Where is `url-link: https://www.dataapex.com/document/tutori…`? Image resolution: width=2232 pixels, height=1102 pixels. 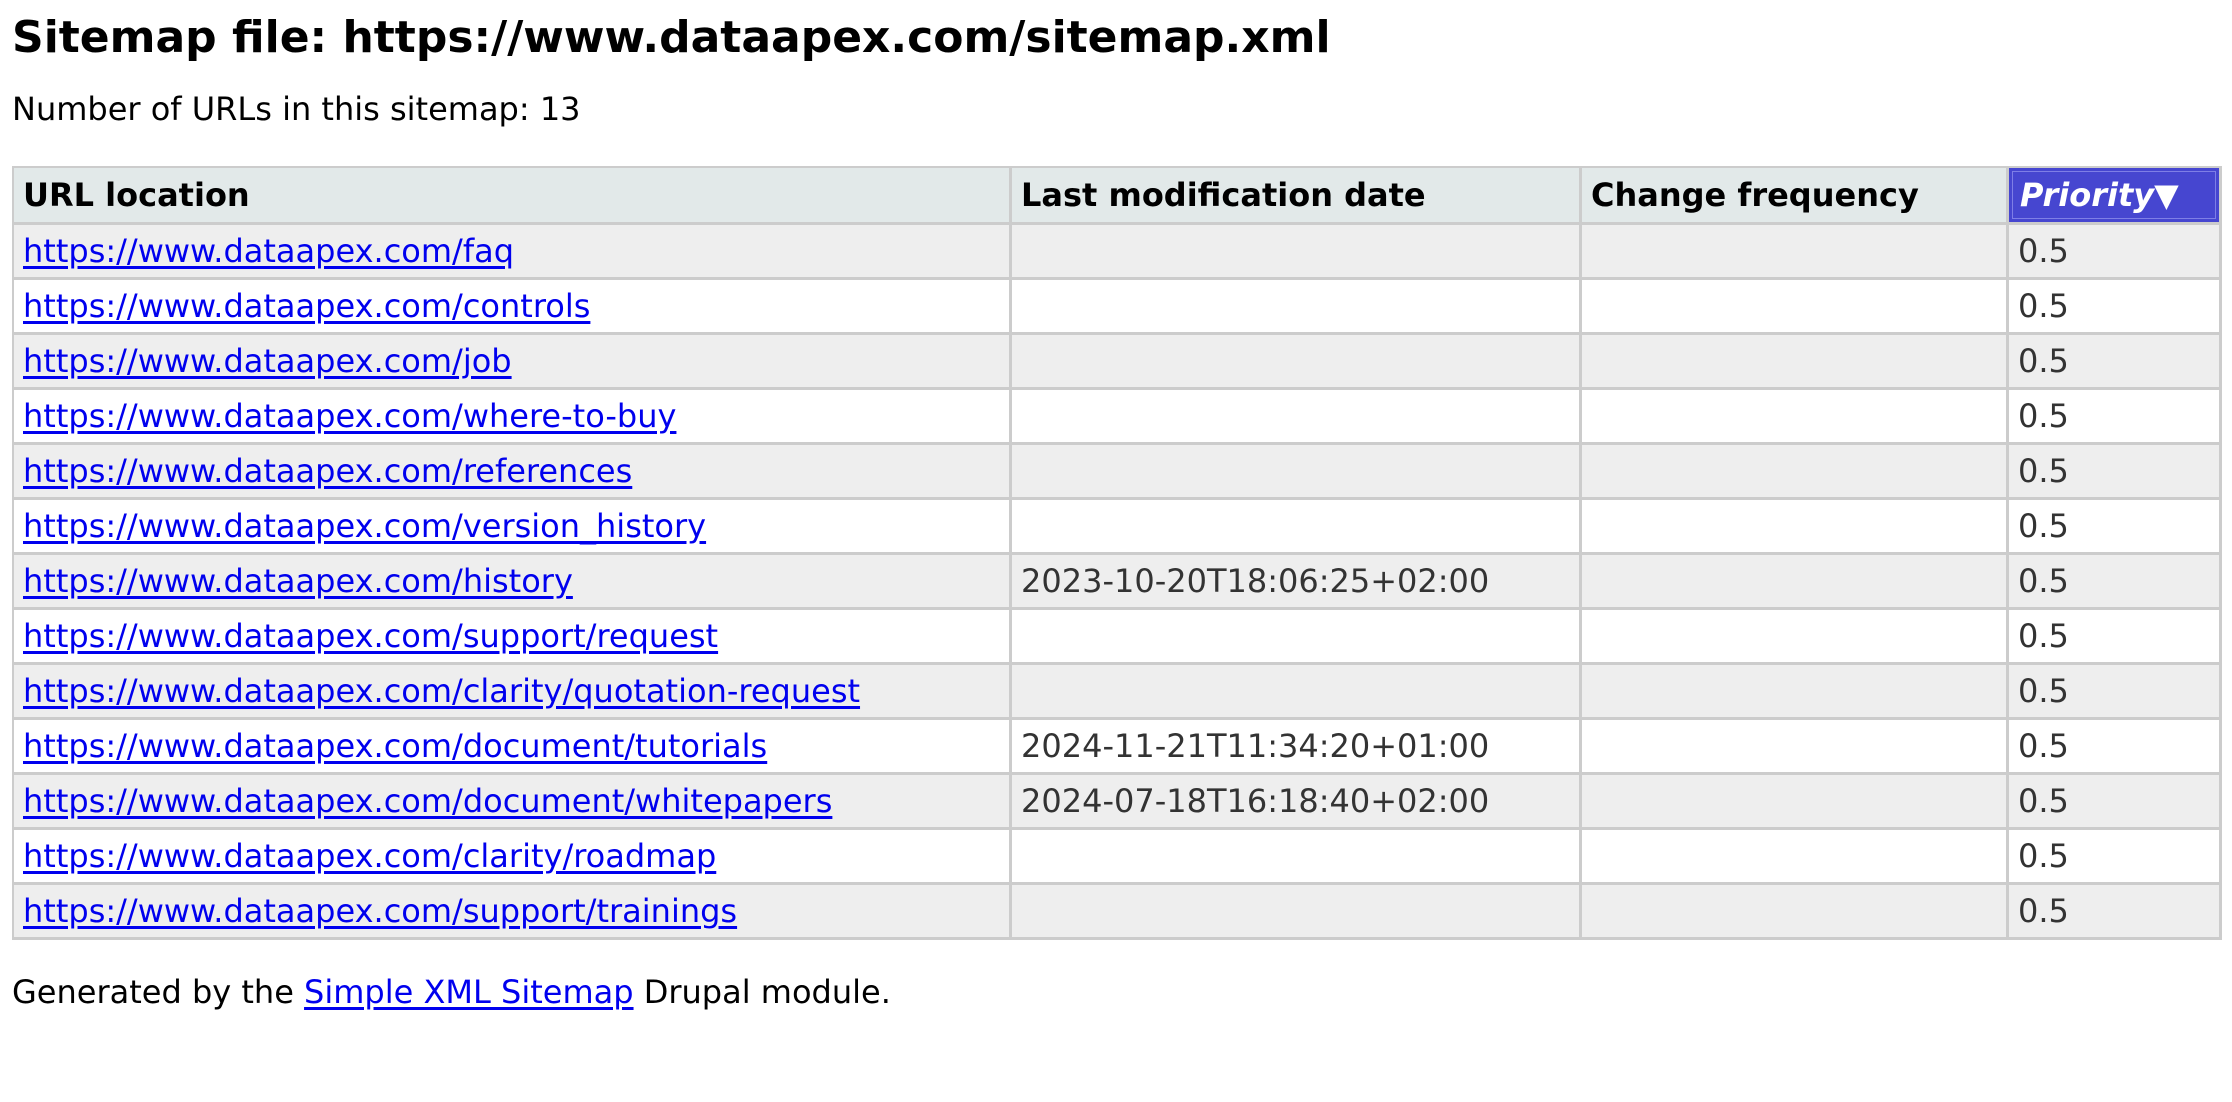 url-link: https://www.dataapex.com/document/tutori… is located at coordinates (395, 746).